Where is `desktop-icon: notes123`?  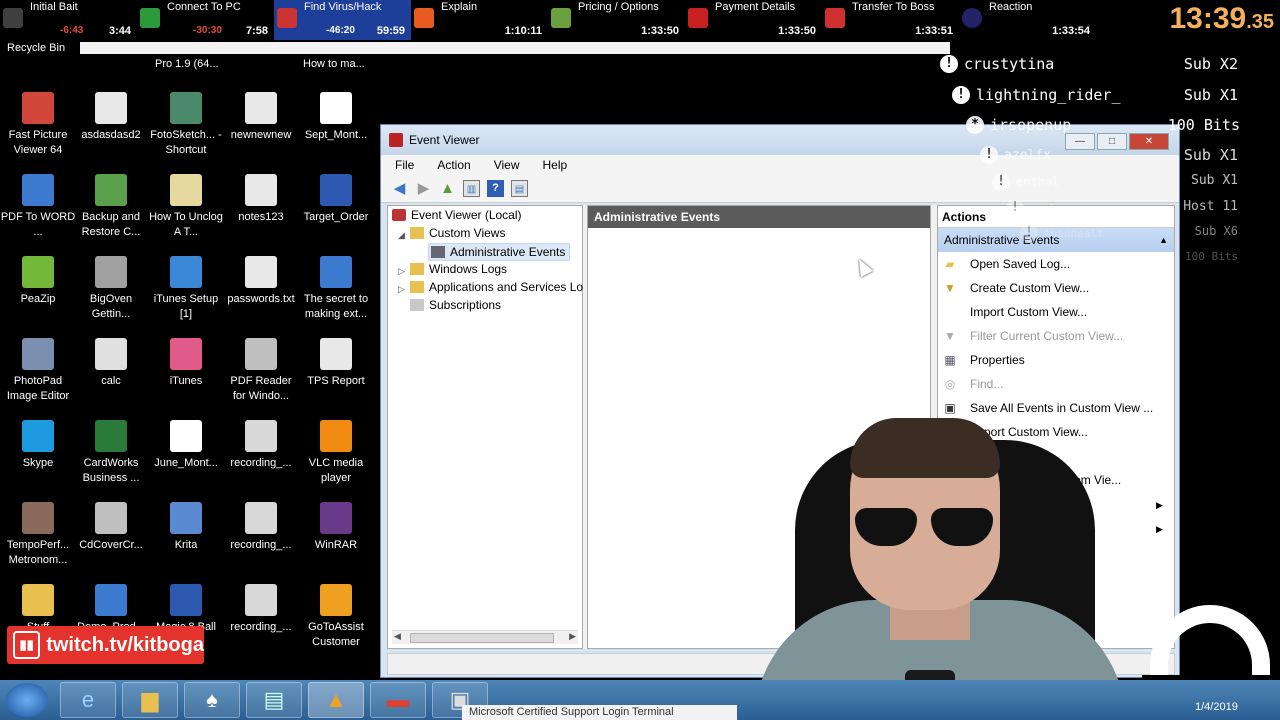
desktop-icon: notes123 is located at coordinates (261, 199).